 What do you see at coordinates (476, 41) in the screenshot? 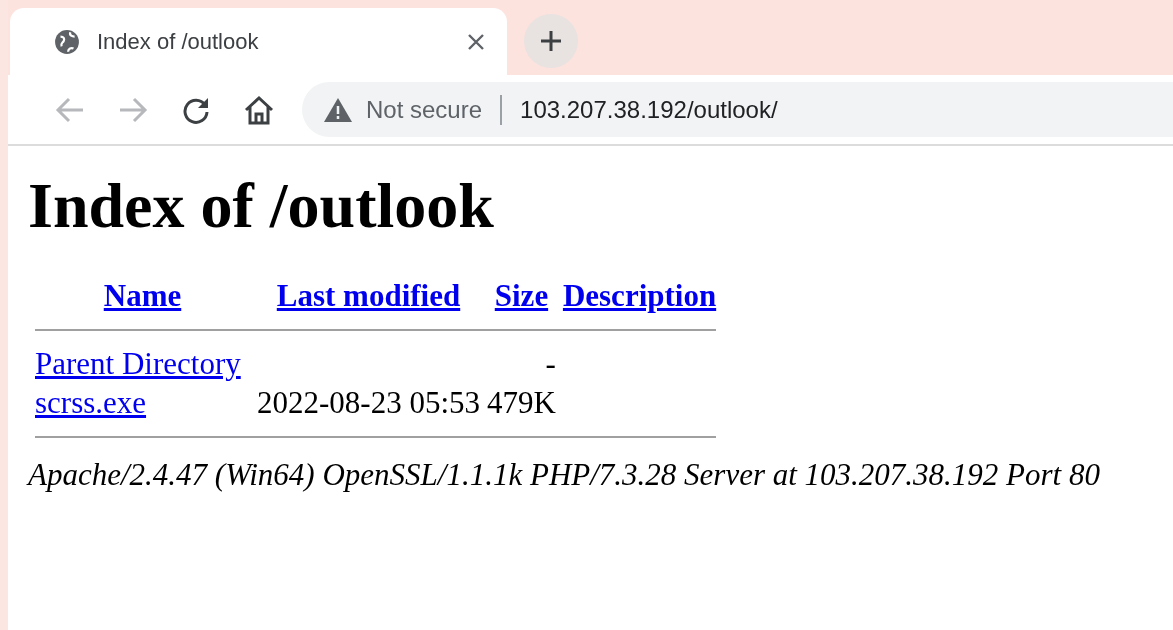
I see `close-icon` at bounding box center [476, 41].